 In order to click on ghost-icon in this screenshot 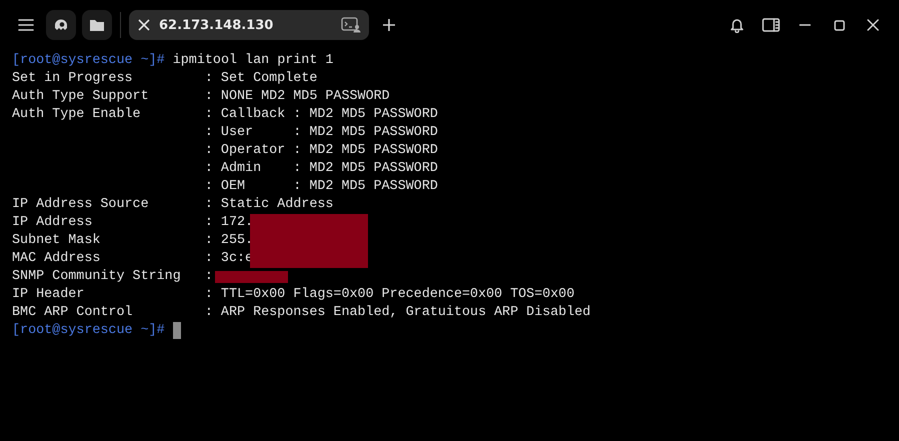, I will do `click(61, 25)`.